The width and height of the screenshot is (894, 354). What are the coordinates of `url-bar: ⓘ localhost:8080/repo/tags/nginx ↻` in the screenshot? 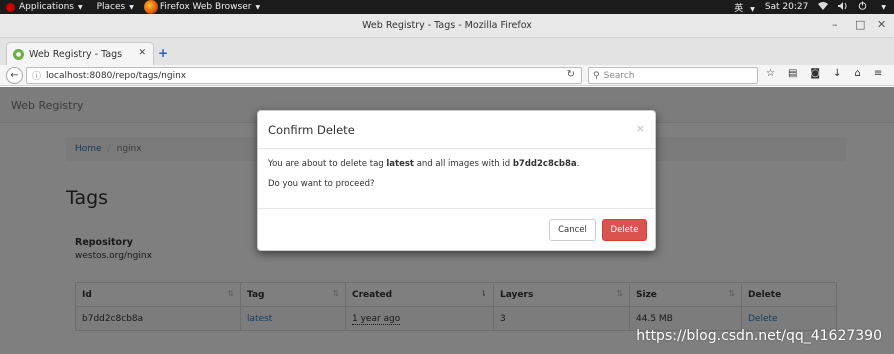 It's located at (304, 75).